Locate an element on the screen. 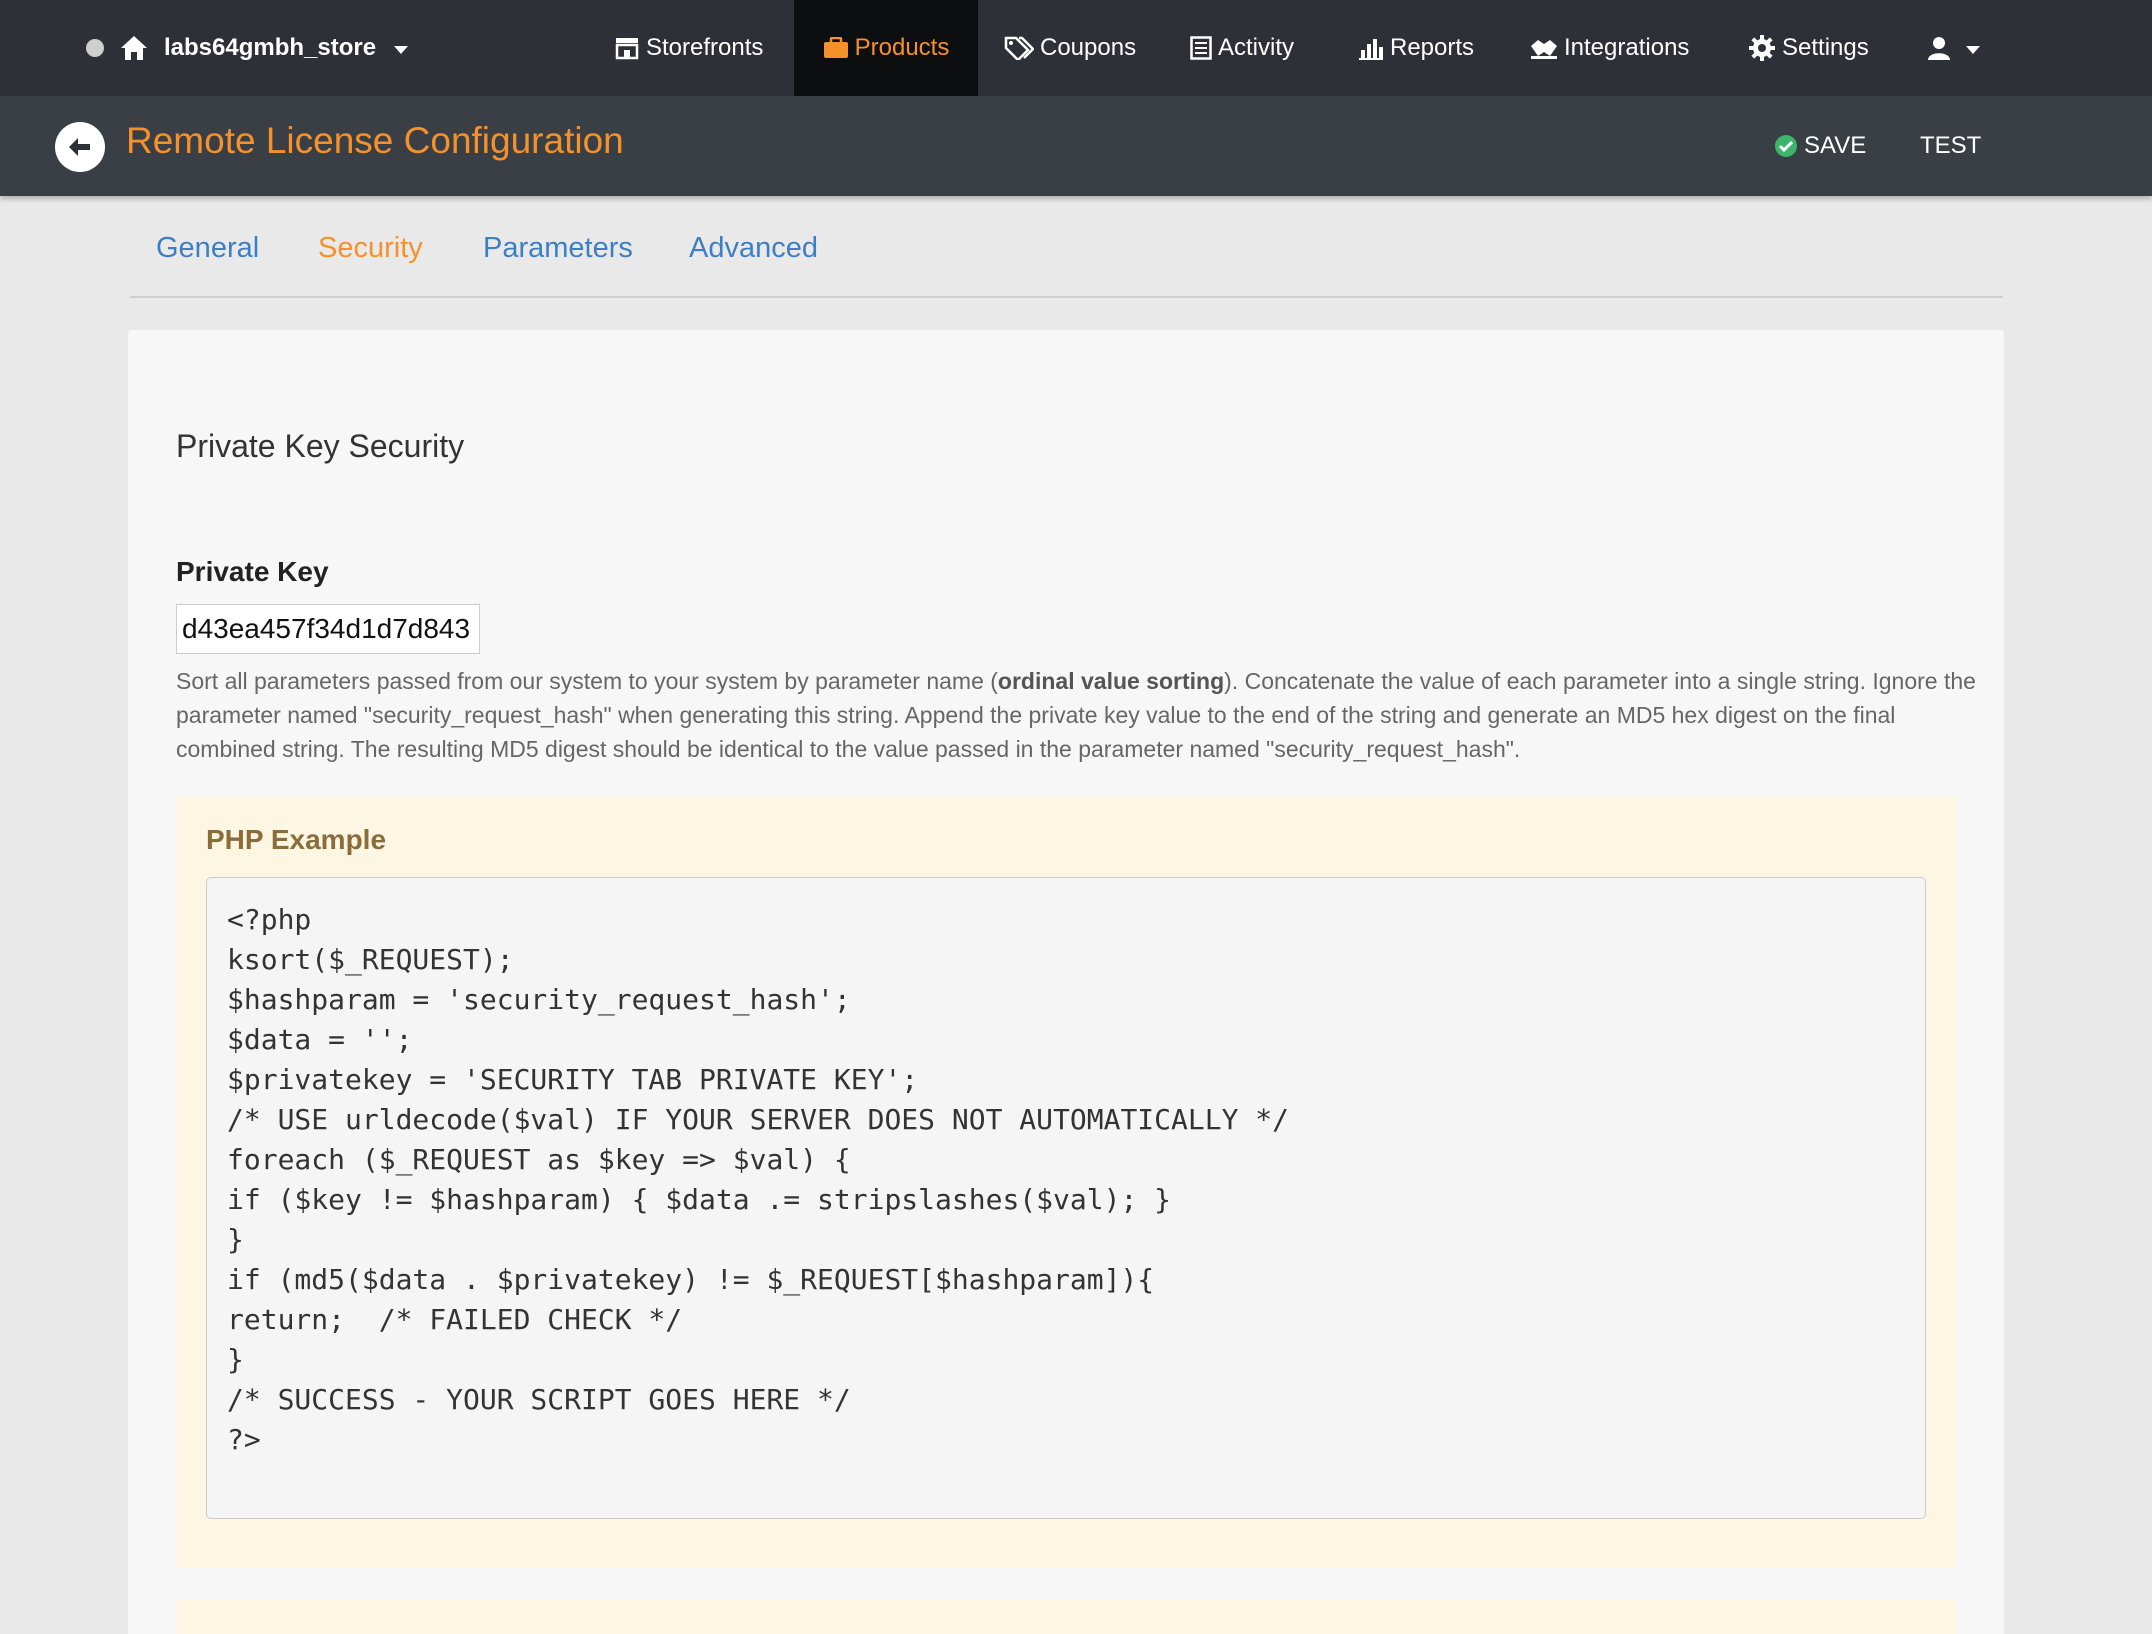  tags-icon is located at coordinates (1019, 48).